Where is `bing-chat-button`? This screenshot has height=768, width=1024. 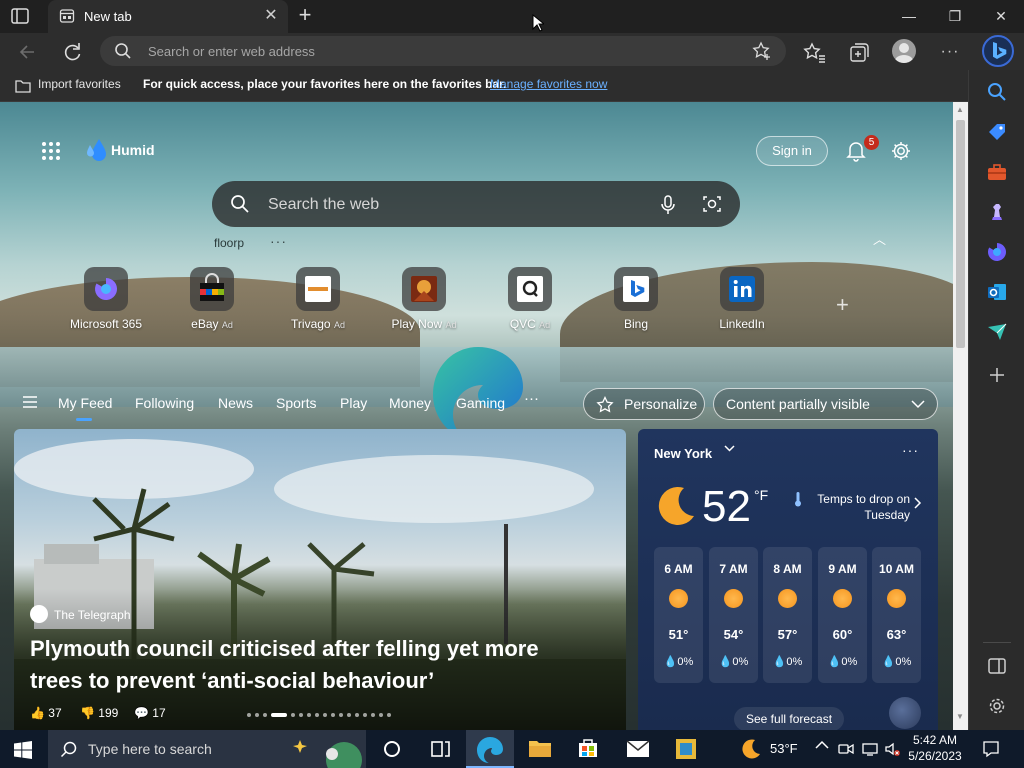
bing-chat-button is located at coordinates (998, 51).